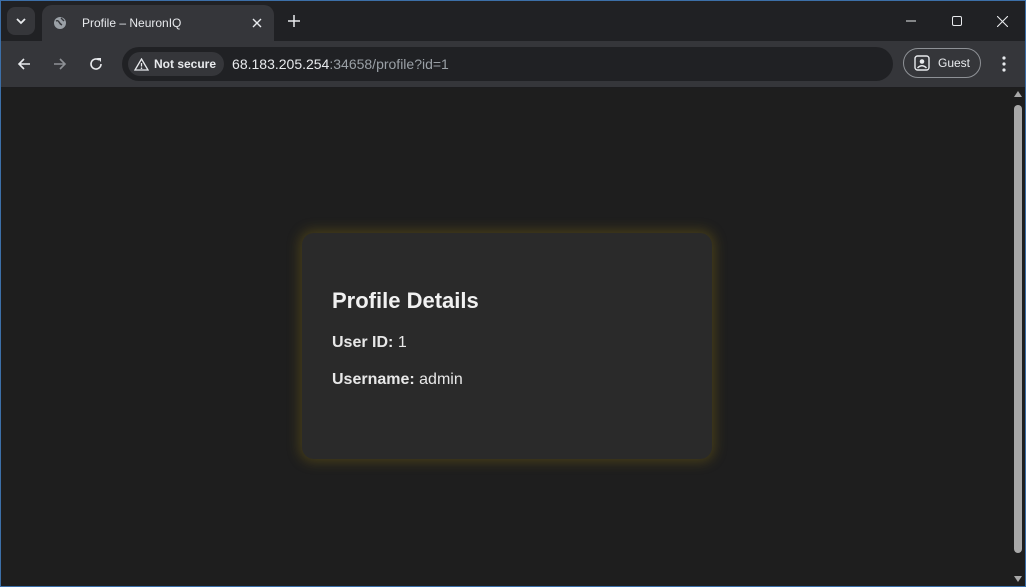  I want to click on window-close-icon, so click(1002, 21).